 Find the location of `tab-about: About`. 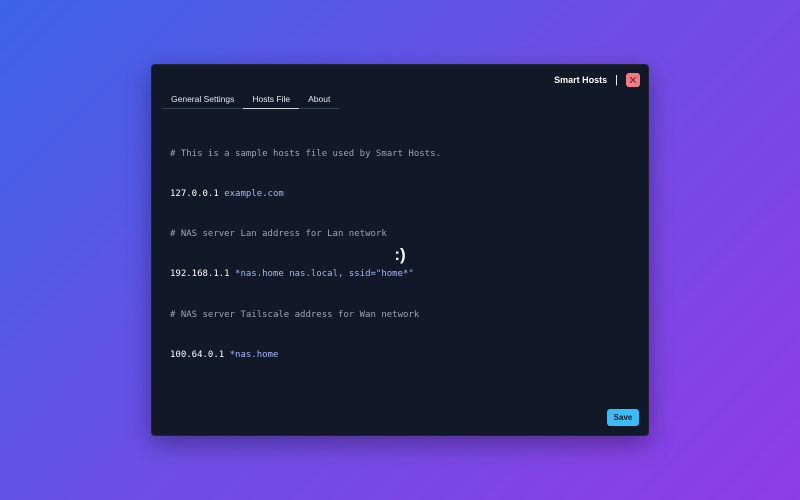

tab-about: About is located at coordinates (319, 99).